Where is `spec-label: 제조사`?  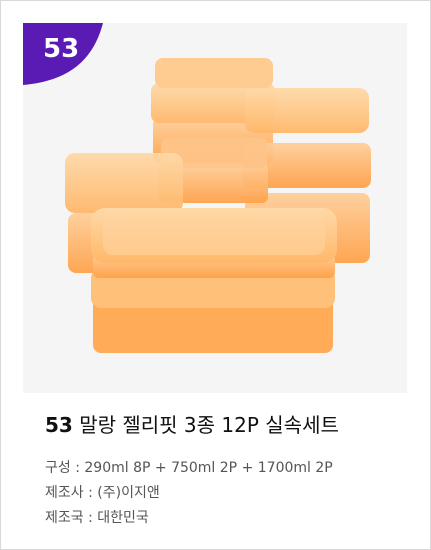
spec-label: 제조사 is located at coordinates (64, 493).